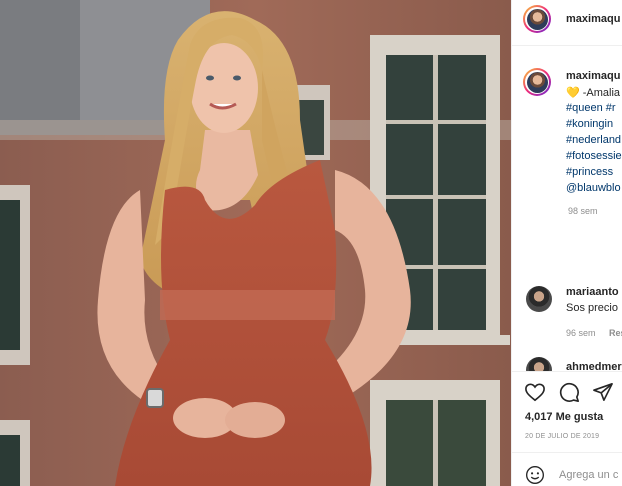 The width and height of the screenshot is (622, 486). What do you see at coordinates (537, 82) in the screenshot?
I see `caption-avatar` at bounding box center [537, 82].